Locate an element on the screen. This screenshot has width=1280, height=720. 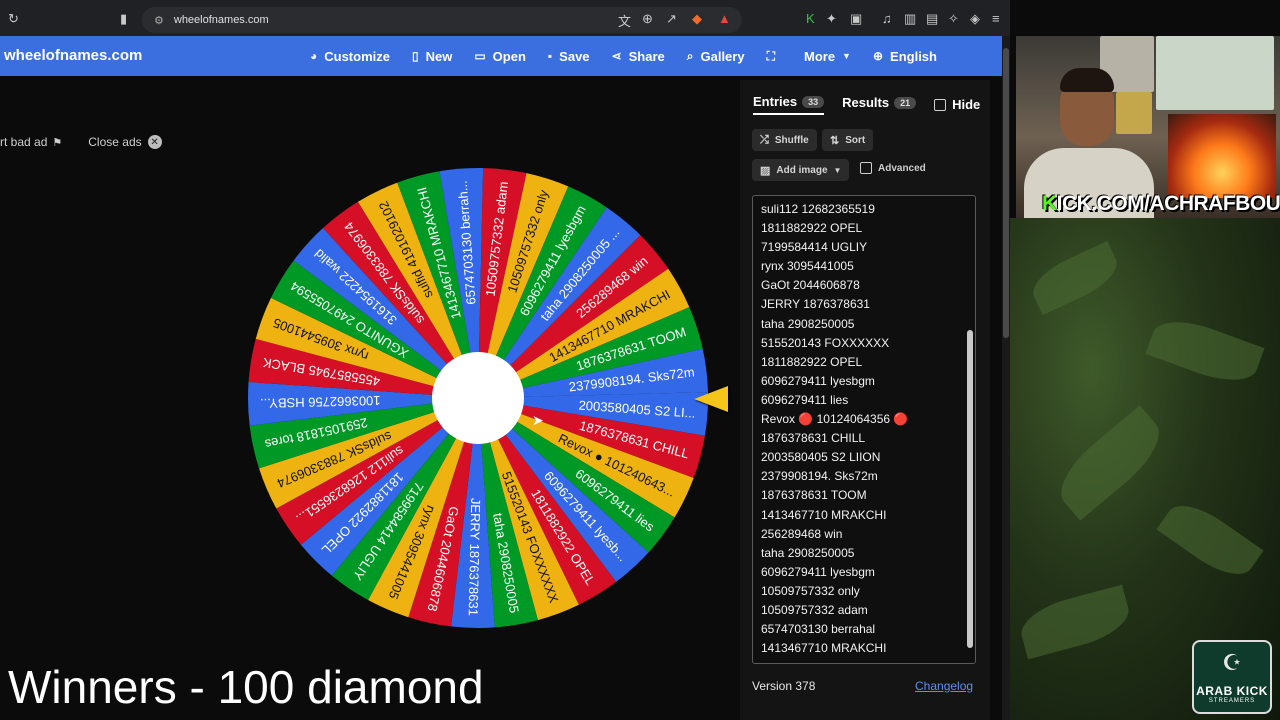
entry-line: 515520143 FOXXXXXX is located at coordinates (825, 342).